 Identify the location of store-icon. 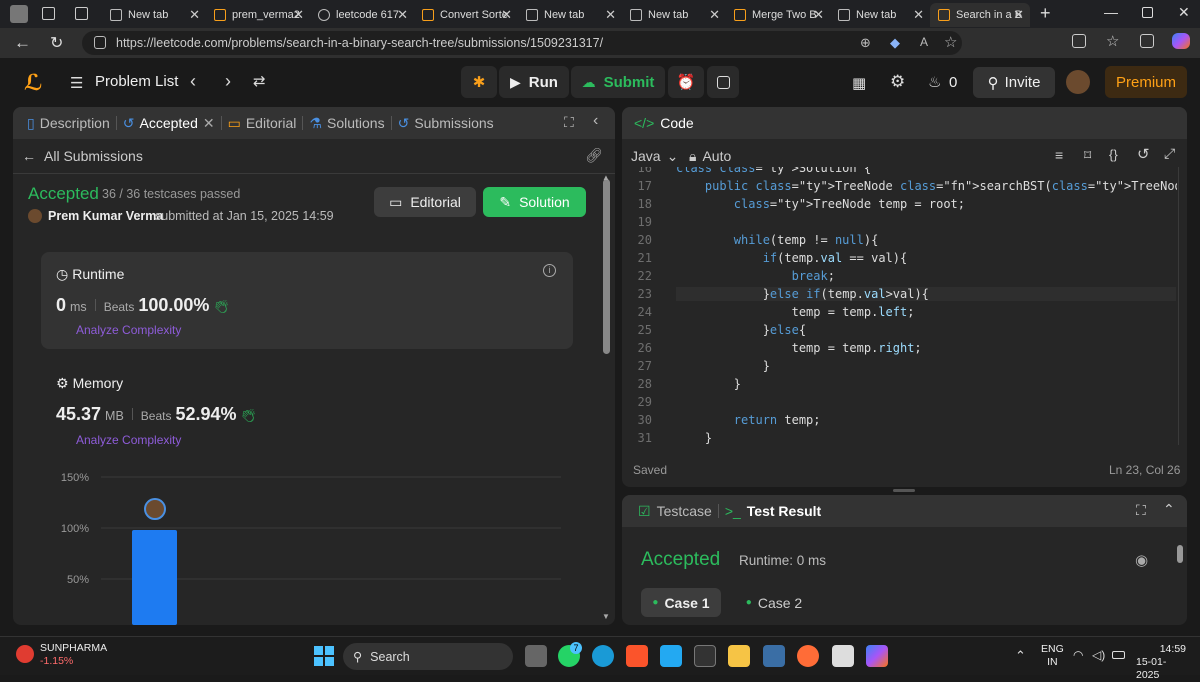
(843, 656).